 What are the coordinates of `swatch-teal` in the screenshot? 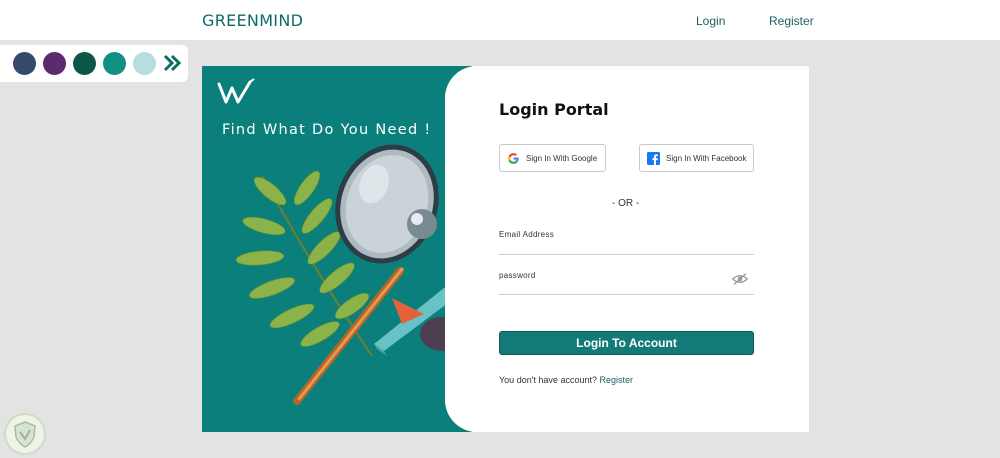 It's located at (114, 63).